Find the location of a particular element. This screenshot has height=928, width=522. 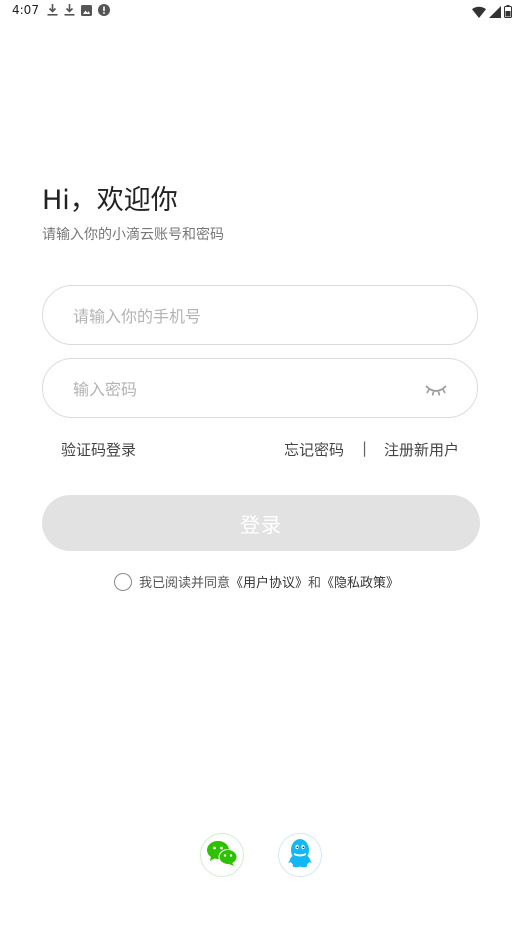

wifi-icon is located at coordinates (479, 12).